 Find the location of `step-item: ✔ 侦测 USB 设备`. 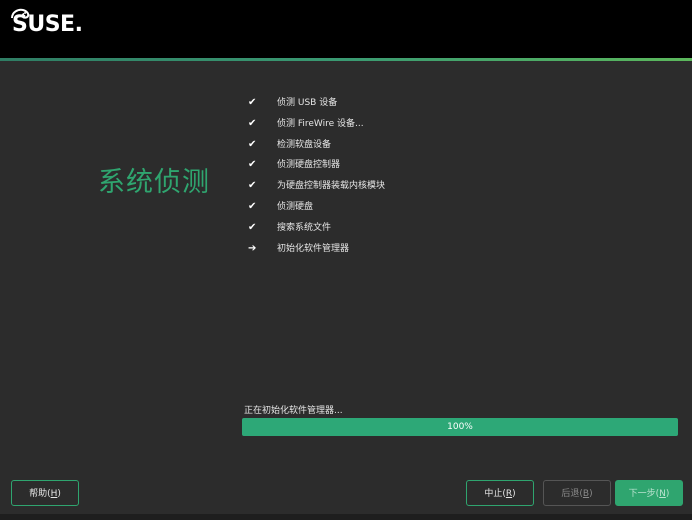

step-item: ✔ 侦测 USB 设备 is located at coordinates (316, 106).